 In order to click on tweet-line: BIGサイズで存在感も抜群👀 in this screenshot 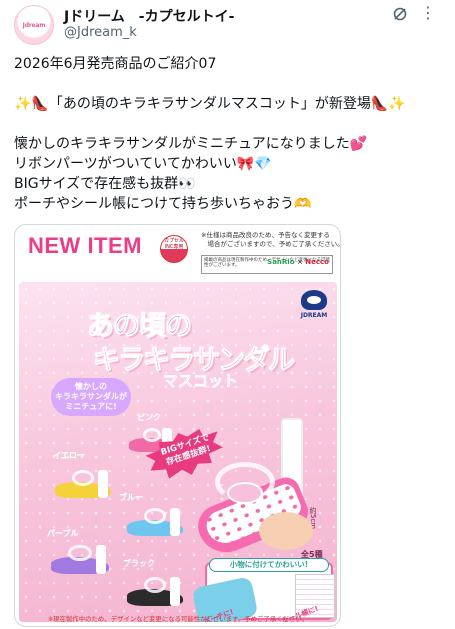, I will do `click(105, 184)`.